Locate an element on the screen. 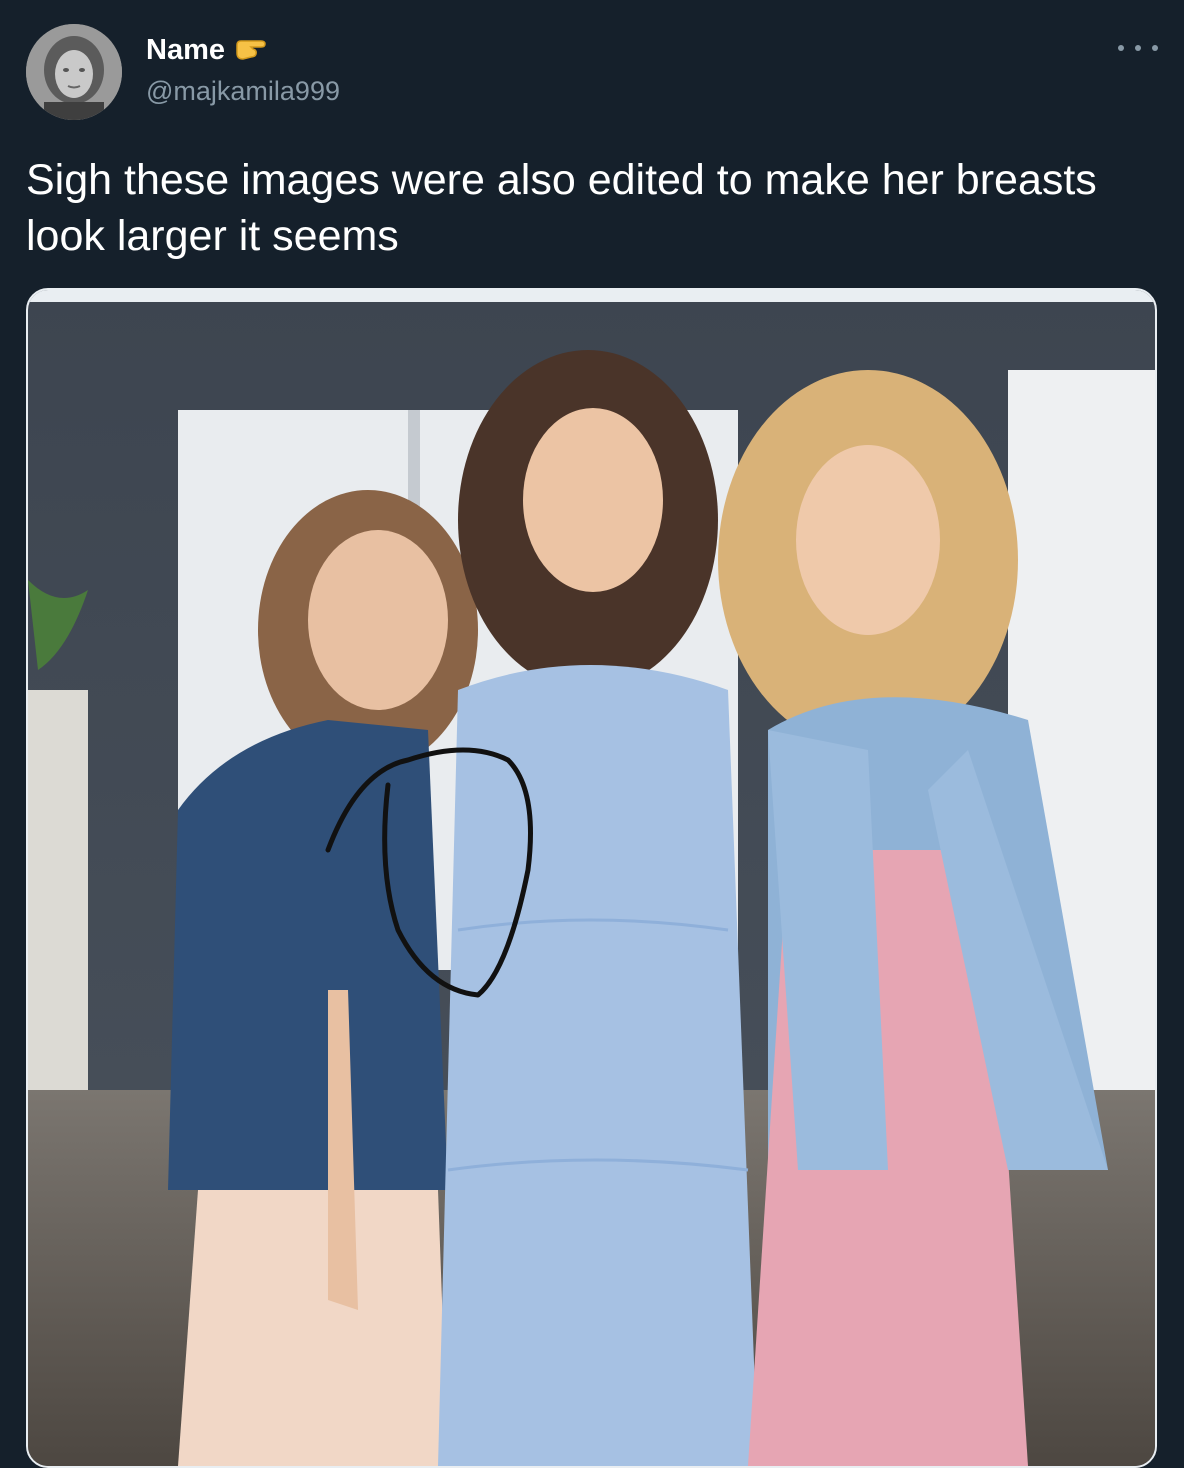 The height and width of the screenshot is (1468, 1184). author-display-name: Name is located at coordinates (208, 50).